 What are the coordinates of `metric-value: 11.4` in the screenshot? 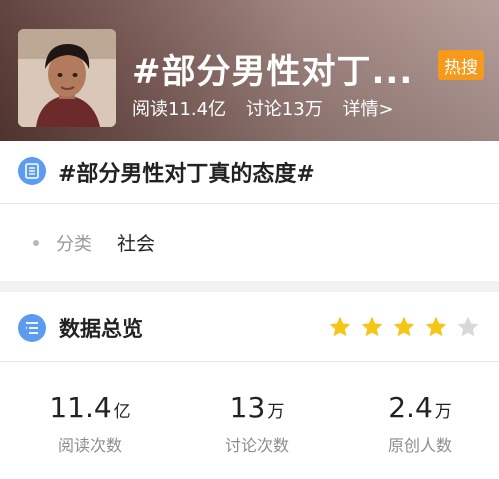 It's located at (80, 407).